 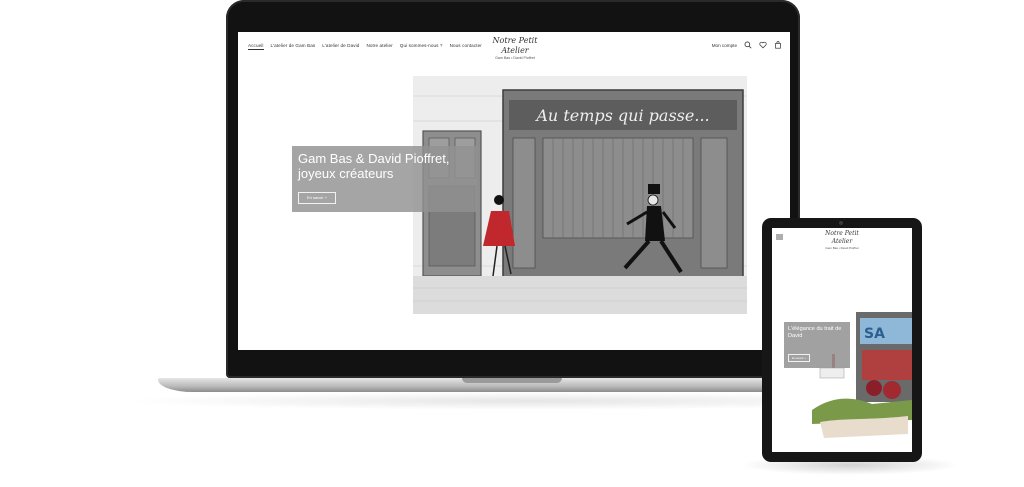 I want to click on nav-link-atelier: Notre atelier, so click(x=379, y=46).